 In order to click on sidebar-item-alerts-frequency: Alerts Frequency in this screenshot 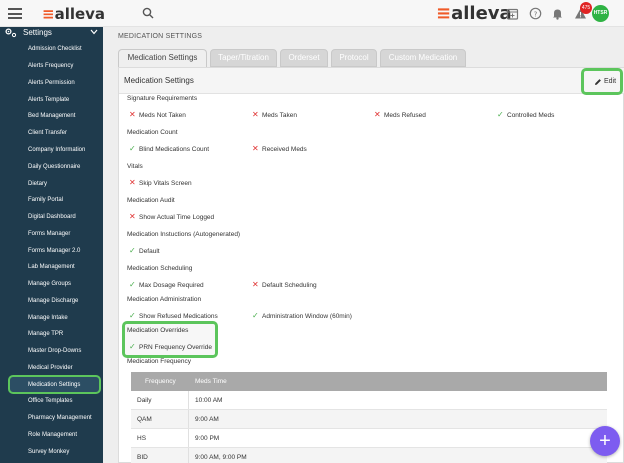, I will do `click(50, 66)`.